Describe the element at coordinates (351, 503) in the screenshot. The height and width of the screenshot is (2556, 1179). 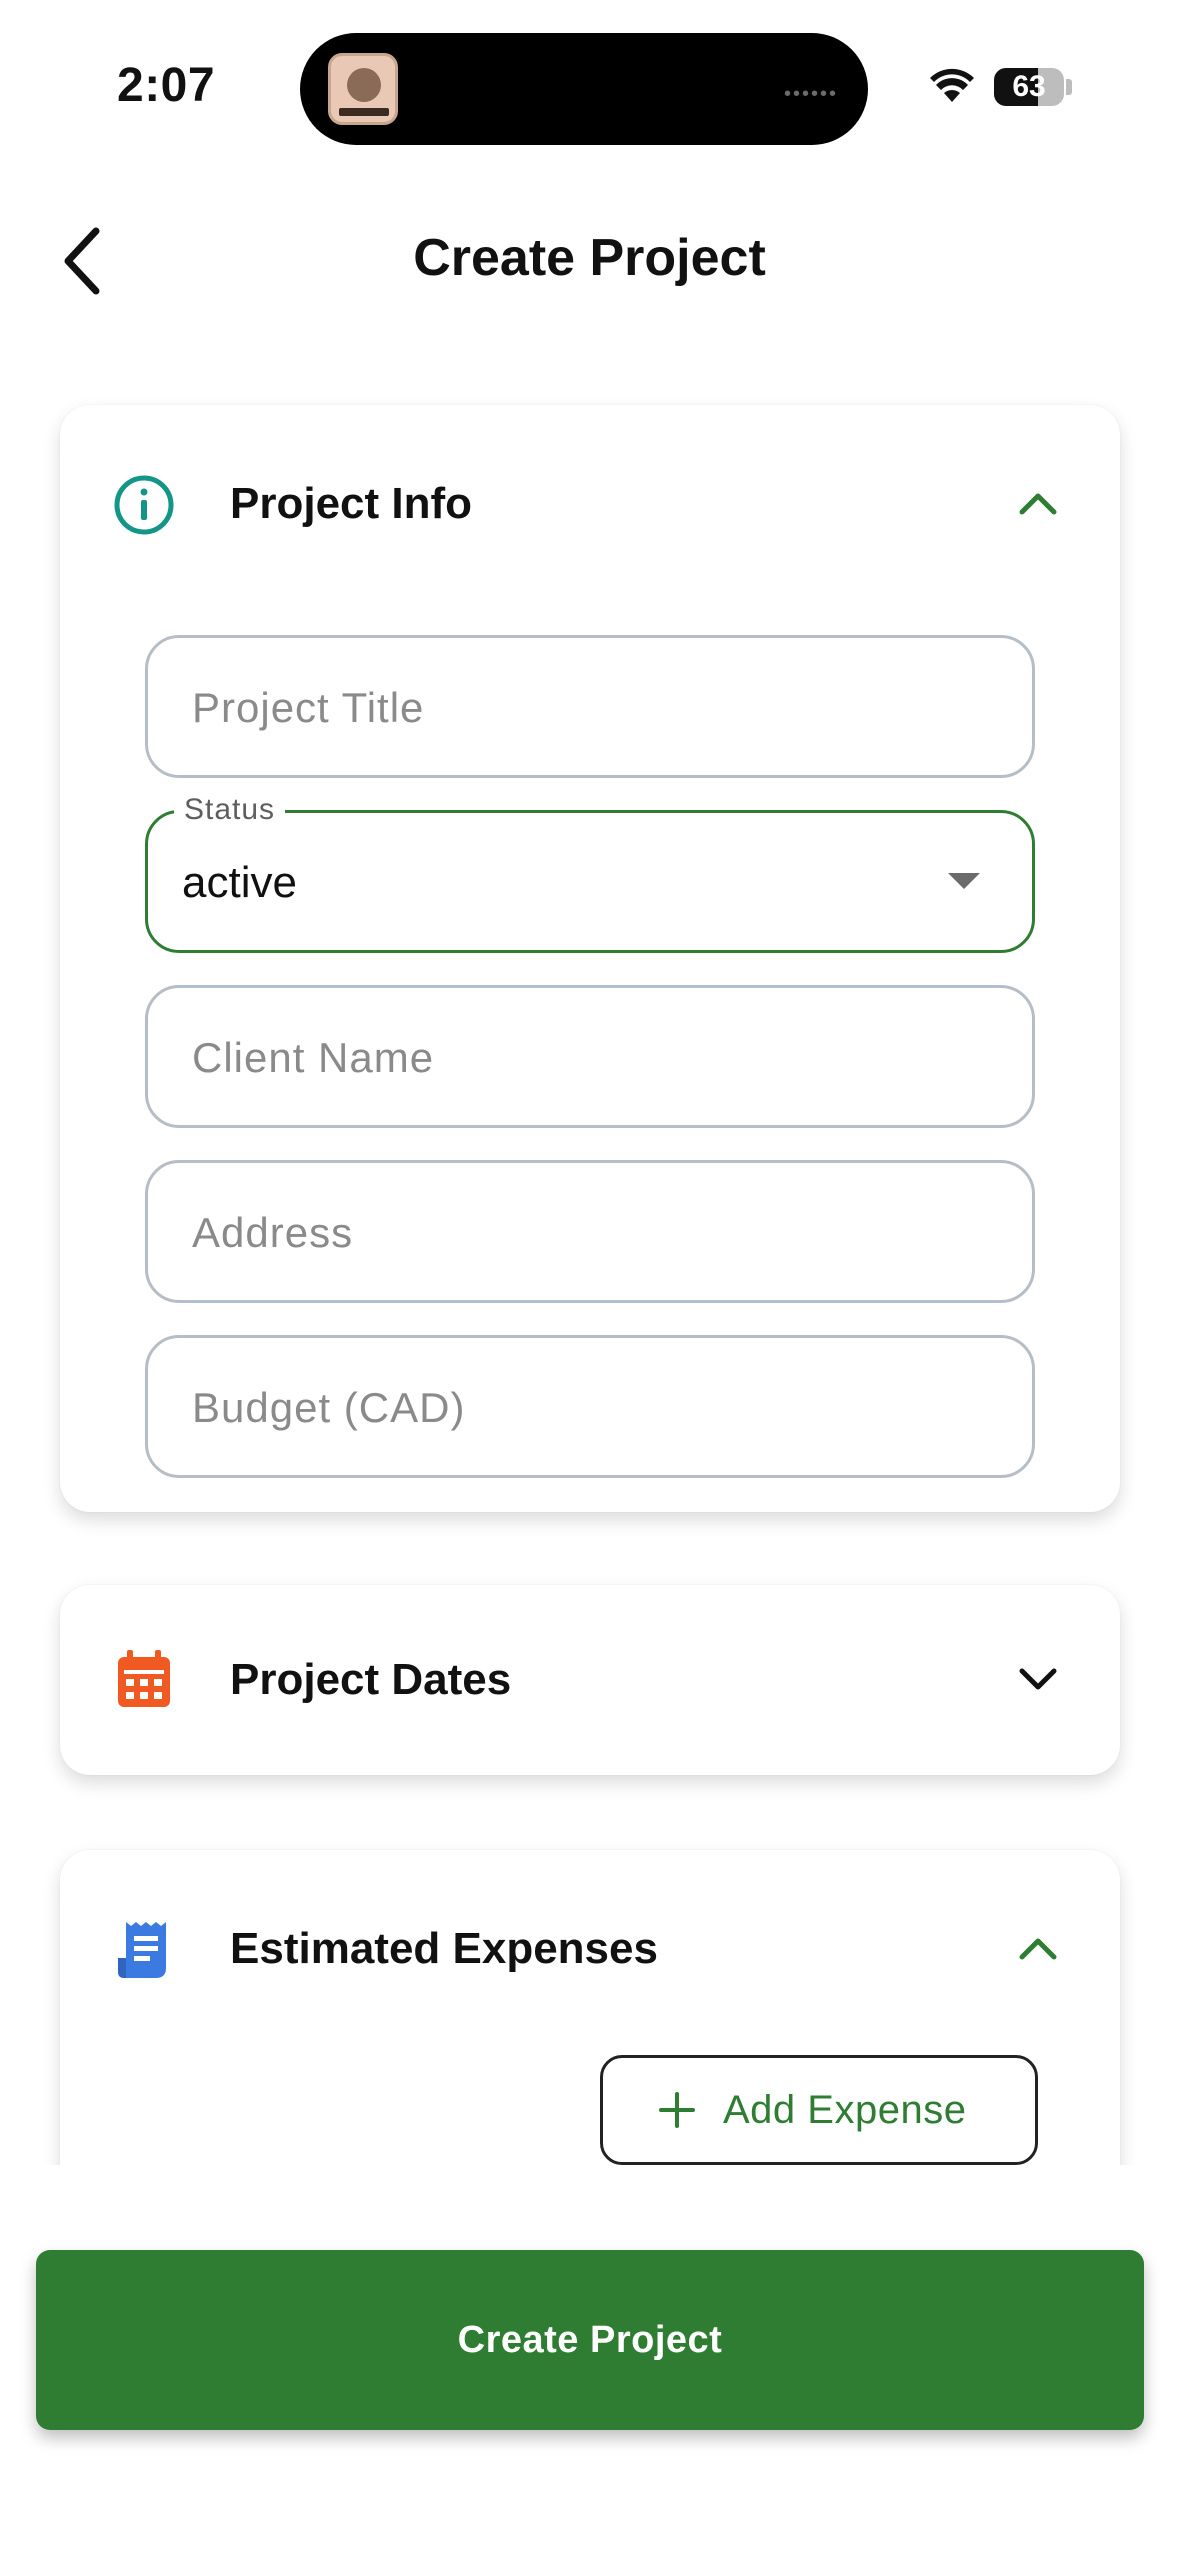
I see `project-info-title: Project Info` at that location.